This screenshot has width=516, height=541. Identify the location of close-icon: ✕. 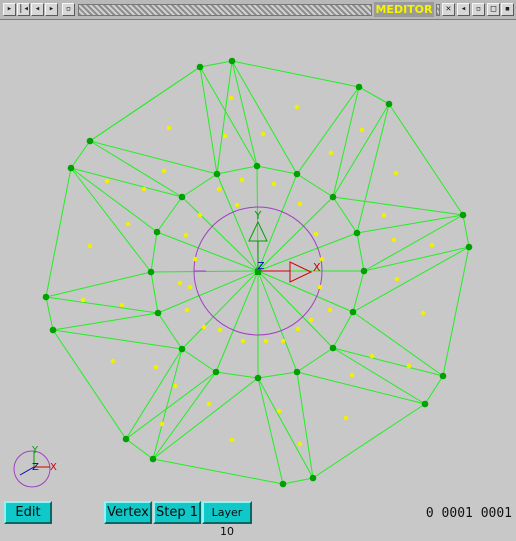
(448, 9).